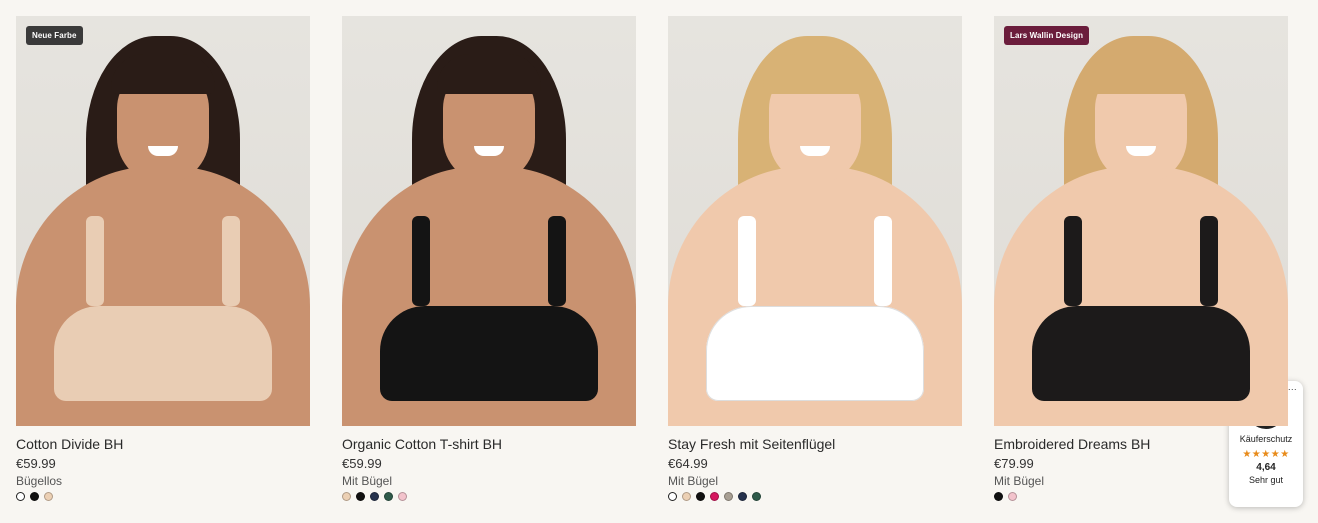  Describe the element at coordinates (163, 444) in the screenshot. I see `product-name: Cotton Divide BH` at that location.